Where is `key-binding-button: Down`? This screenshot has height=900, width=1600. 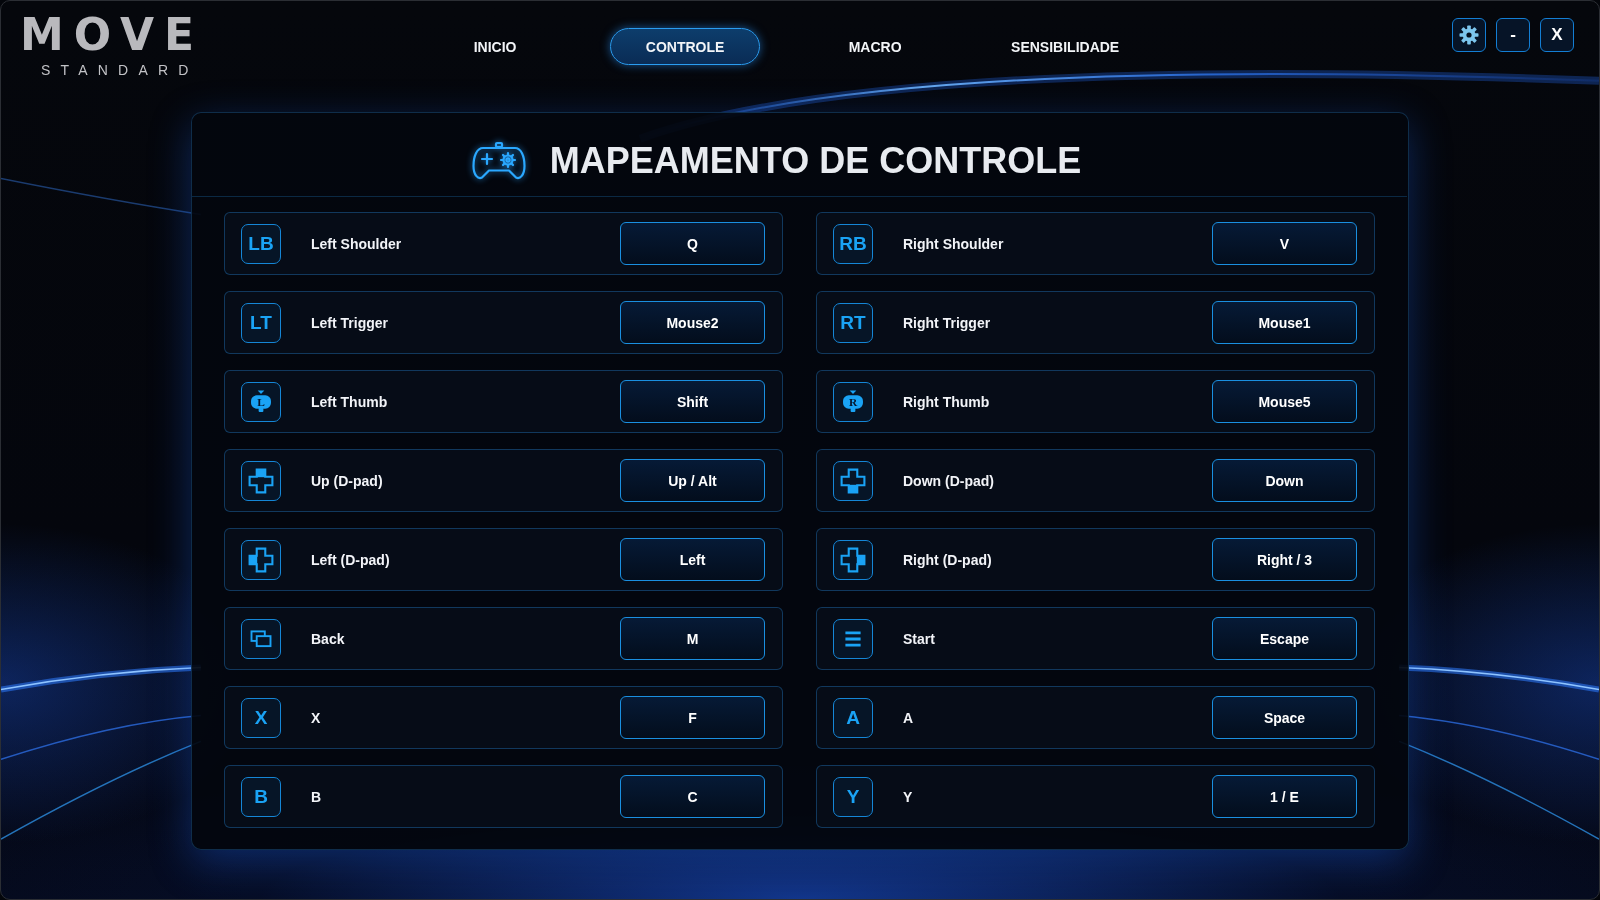
key-binding-button: Down is located at coordinates (1284, 480).